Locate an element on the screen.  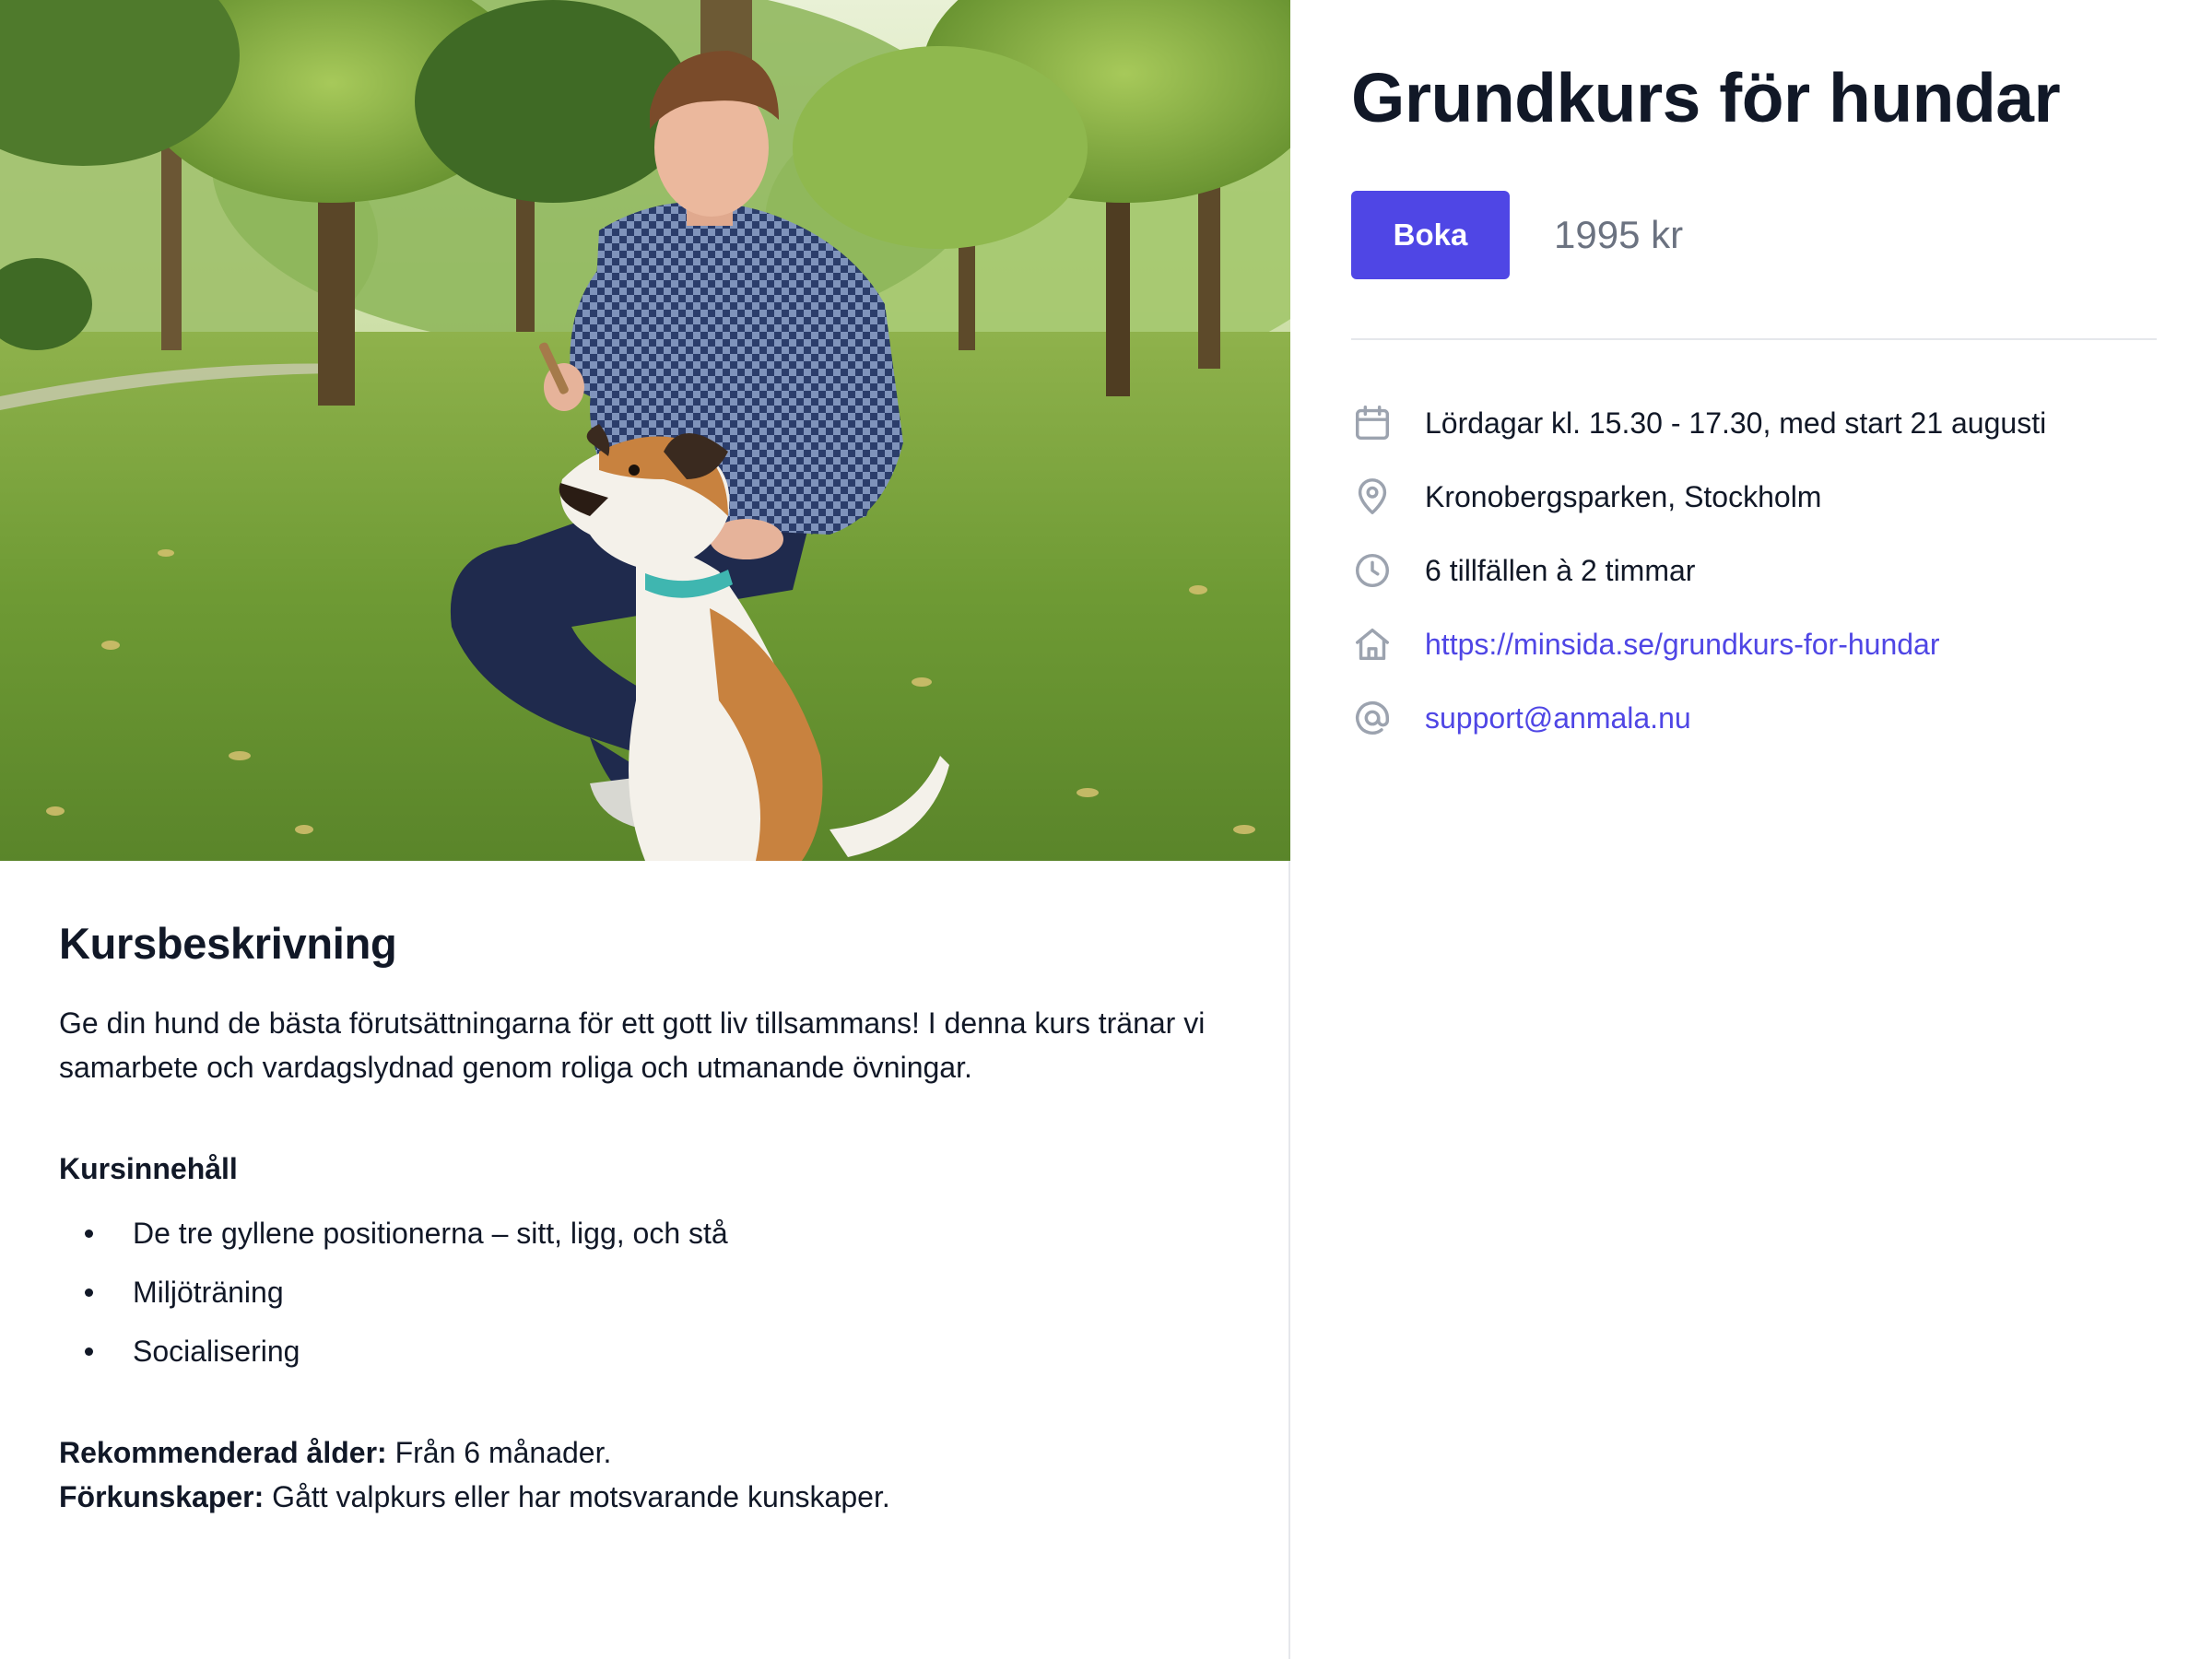
detail-duration: 6 tillfällen à 2 timmar is located at coordinates (1756, 570).